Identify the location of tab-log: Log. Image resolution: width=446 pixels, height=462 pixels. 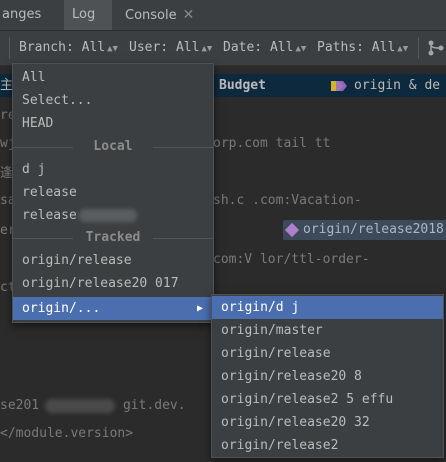
(88, 15).